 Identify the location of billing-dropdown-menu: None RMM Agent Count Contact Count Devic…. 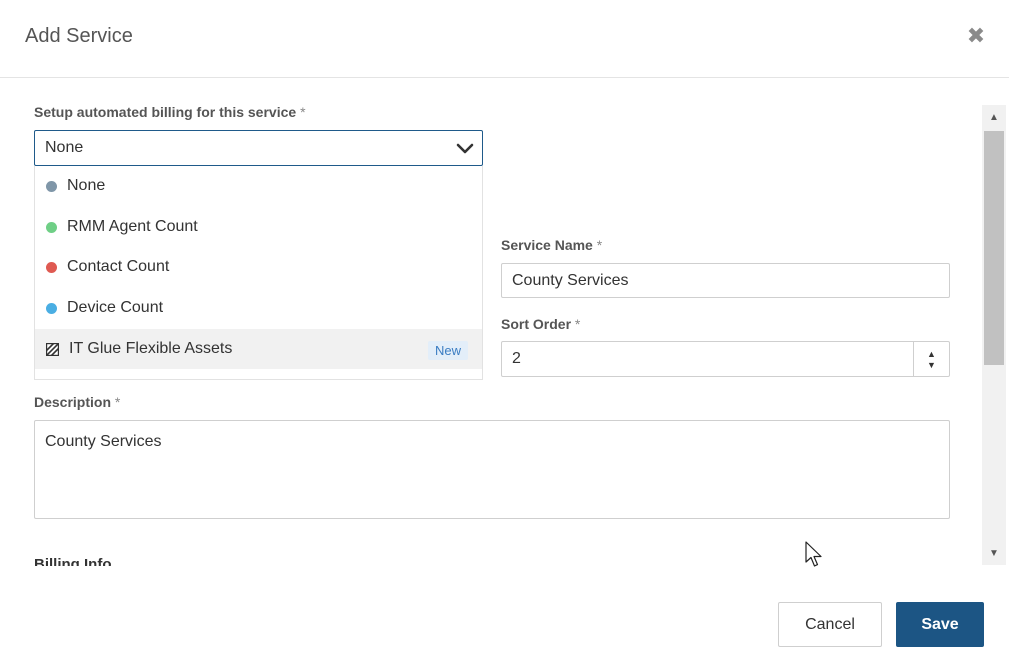
(258, 273).